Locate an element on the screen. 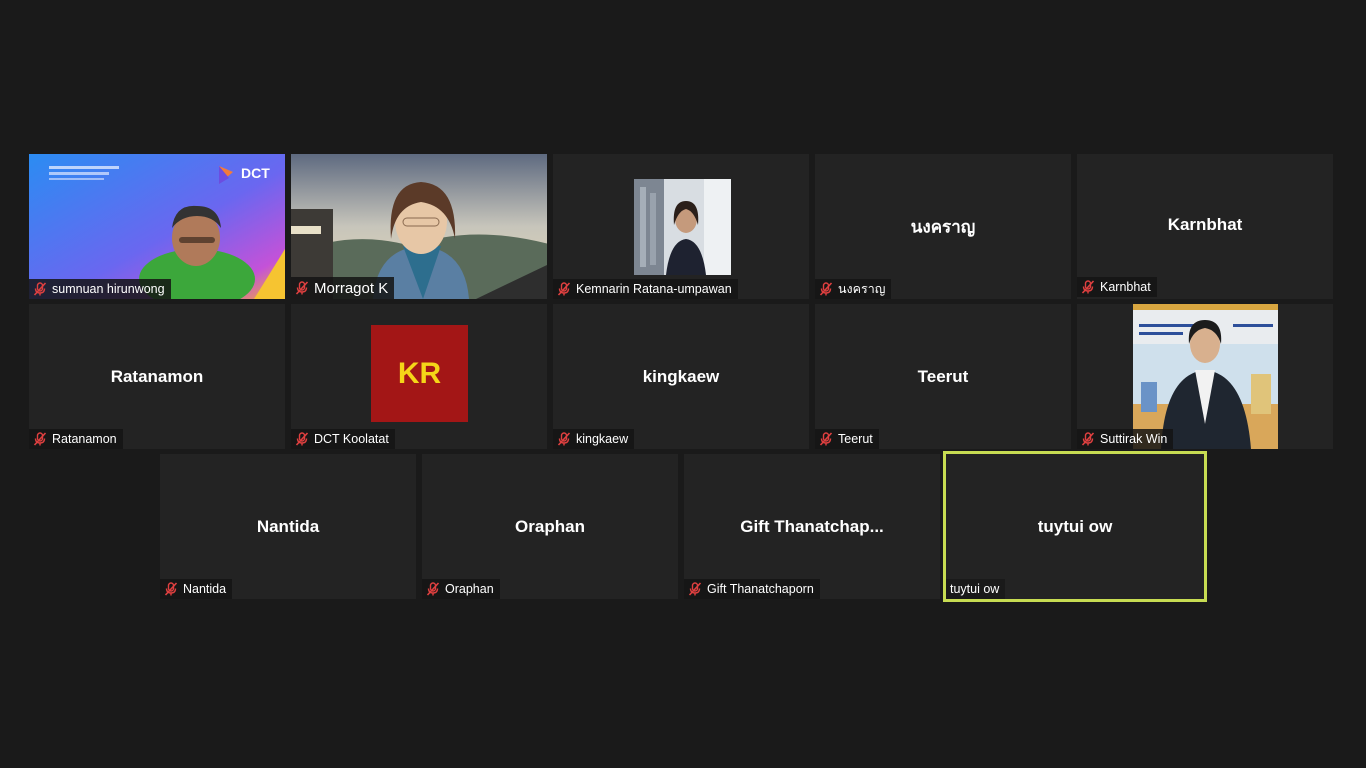 The height and width of the screenshot is (768, 1366). participant-tile-ratanamon: Ratanamon Ratanamon is located at coordinates (157, 376).